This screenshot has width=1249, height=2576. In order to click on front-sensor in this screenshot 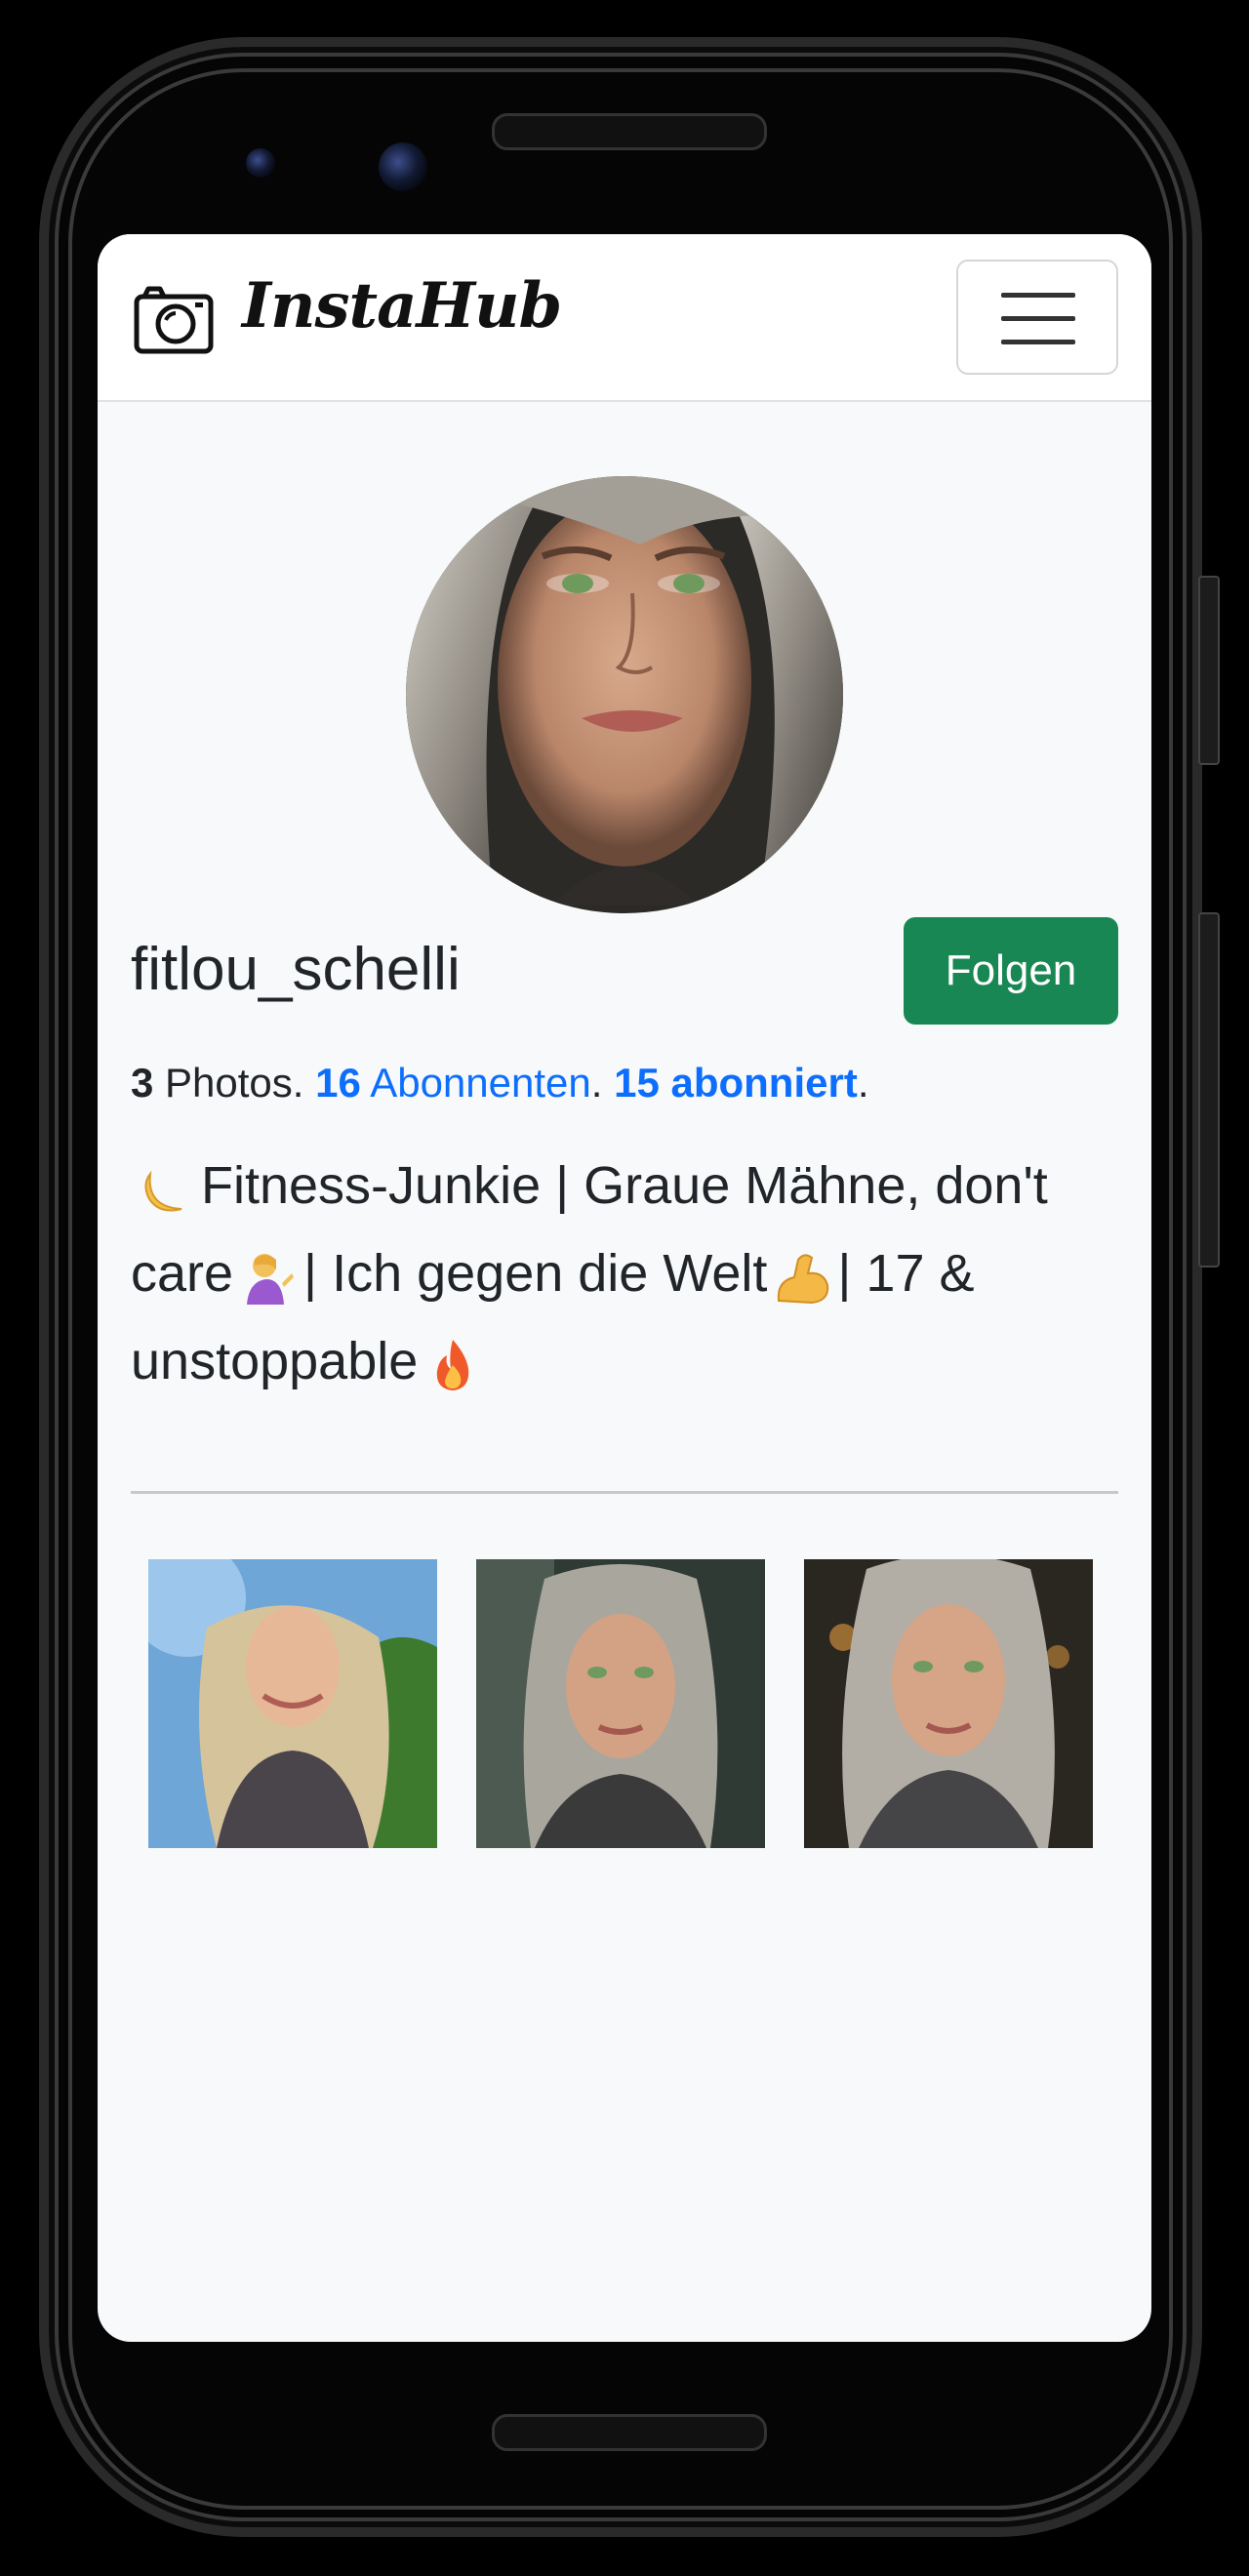, I will do `click(260, 163)`.